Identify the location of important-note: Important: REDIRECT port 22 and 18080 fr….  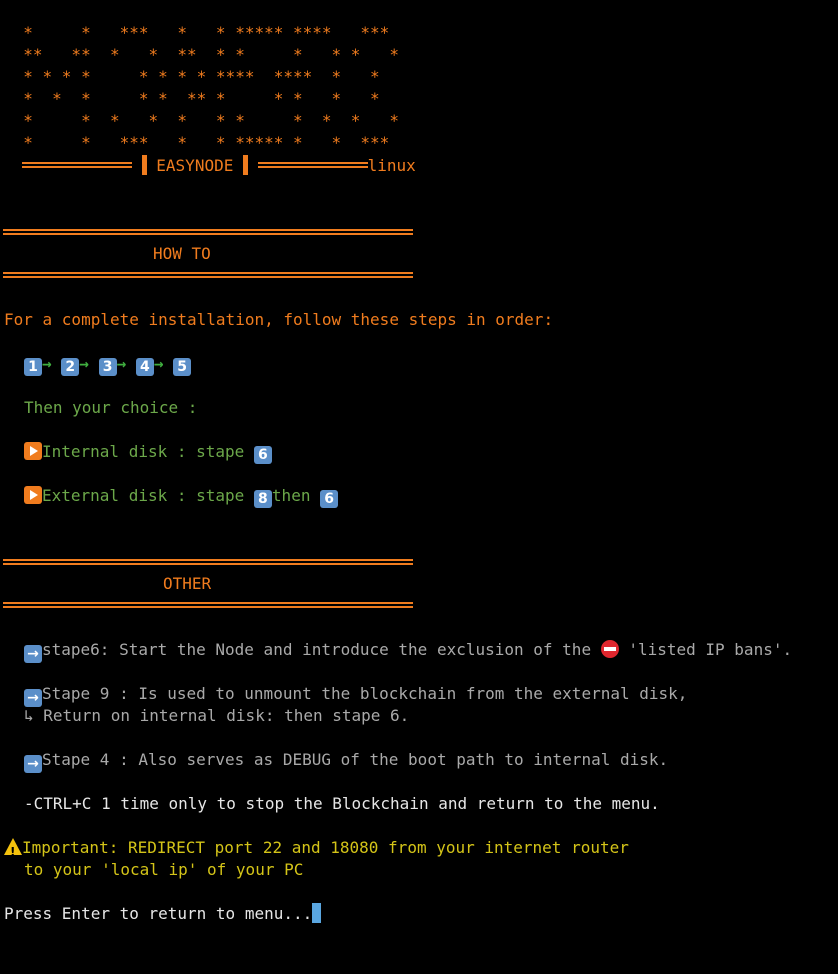
(316, 850).